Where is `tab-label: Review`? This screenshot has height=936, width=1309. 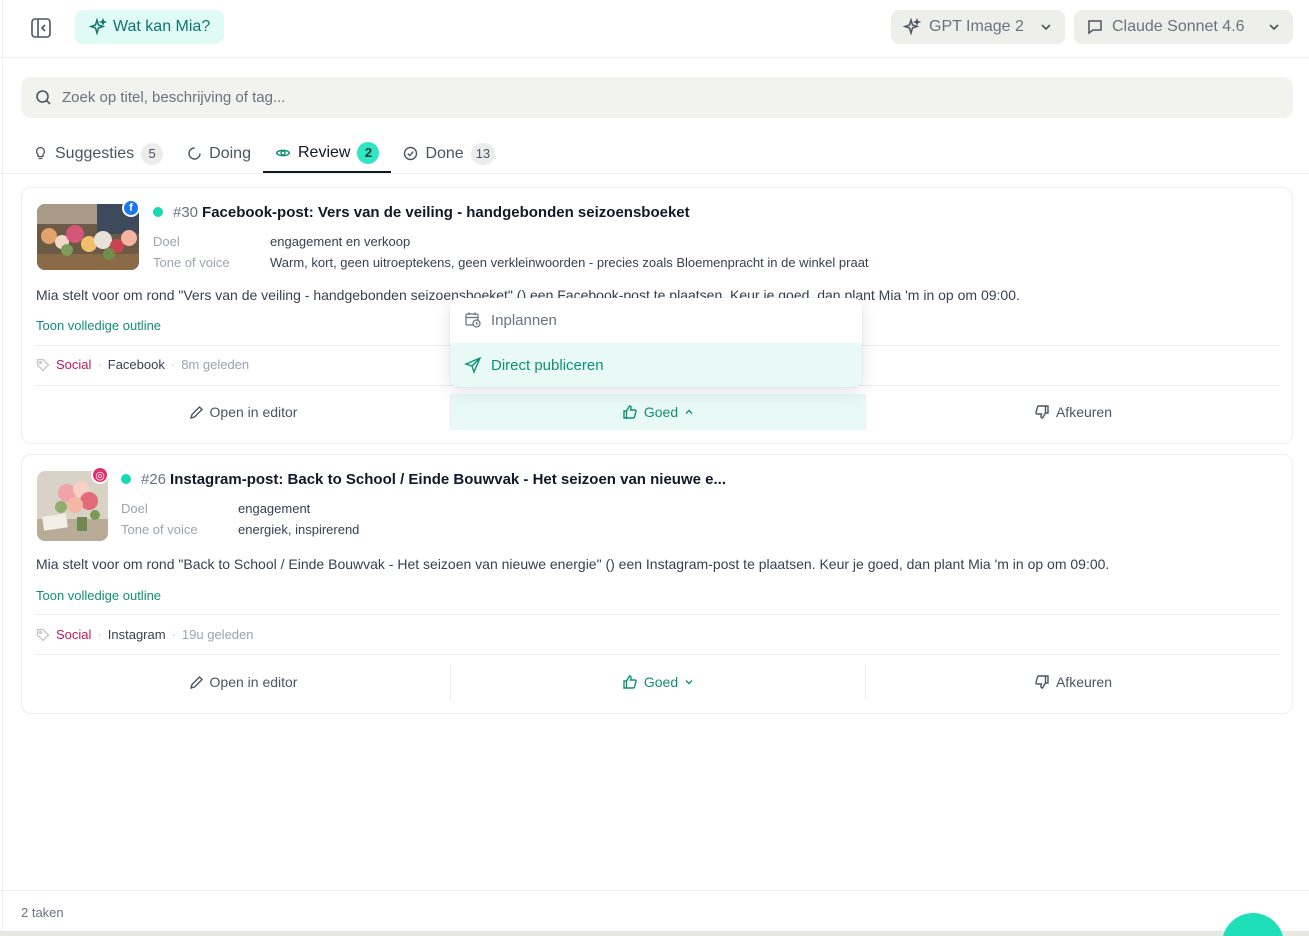
tab-label: Review is located at coordinates (324, 152).